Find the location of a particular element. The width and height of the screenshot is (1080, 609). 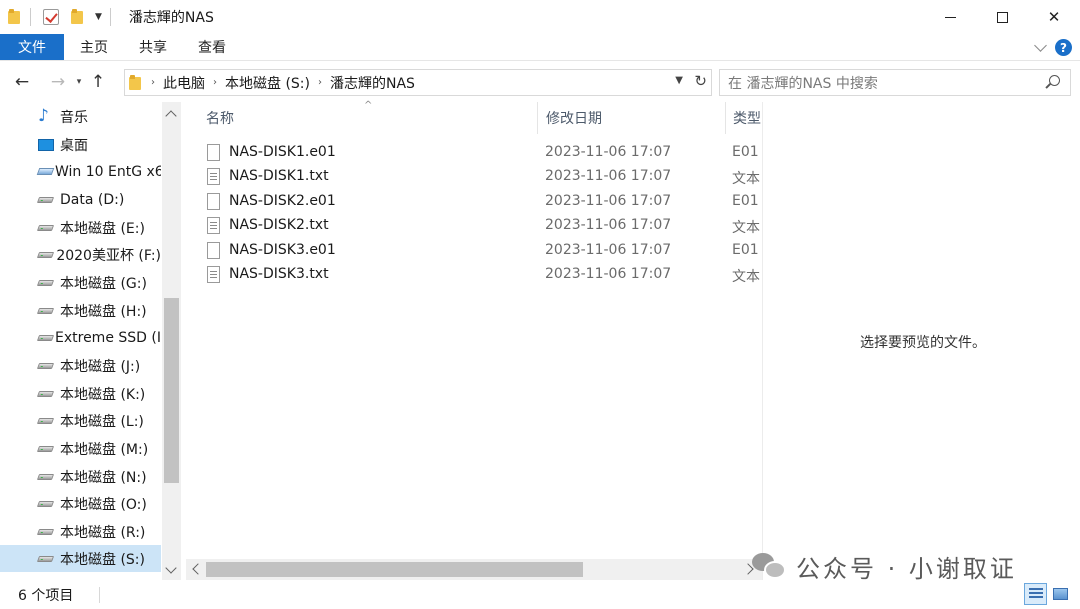

refresh-icon: ↻ is located at coordinates (700, 81).